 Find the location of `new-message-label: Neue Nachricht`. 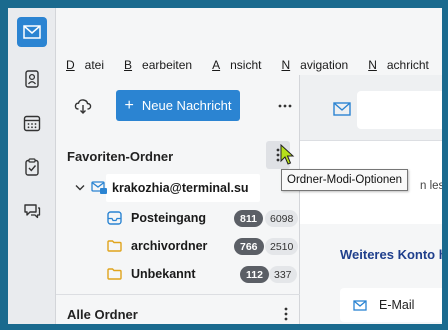

new-message-label: Neue Nachricht is located at coordinates (186, 105).